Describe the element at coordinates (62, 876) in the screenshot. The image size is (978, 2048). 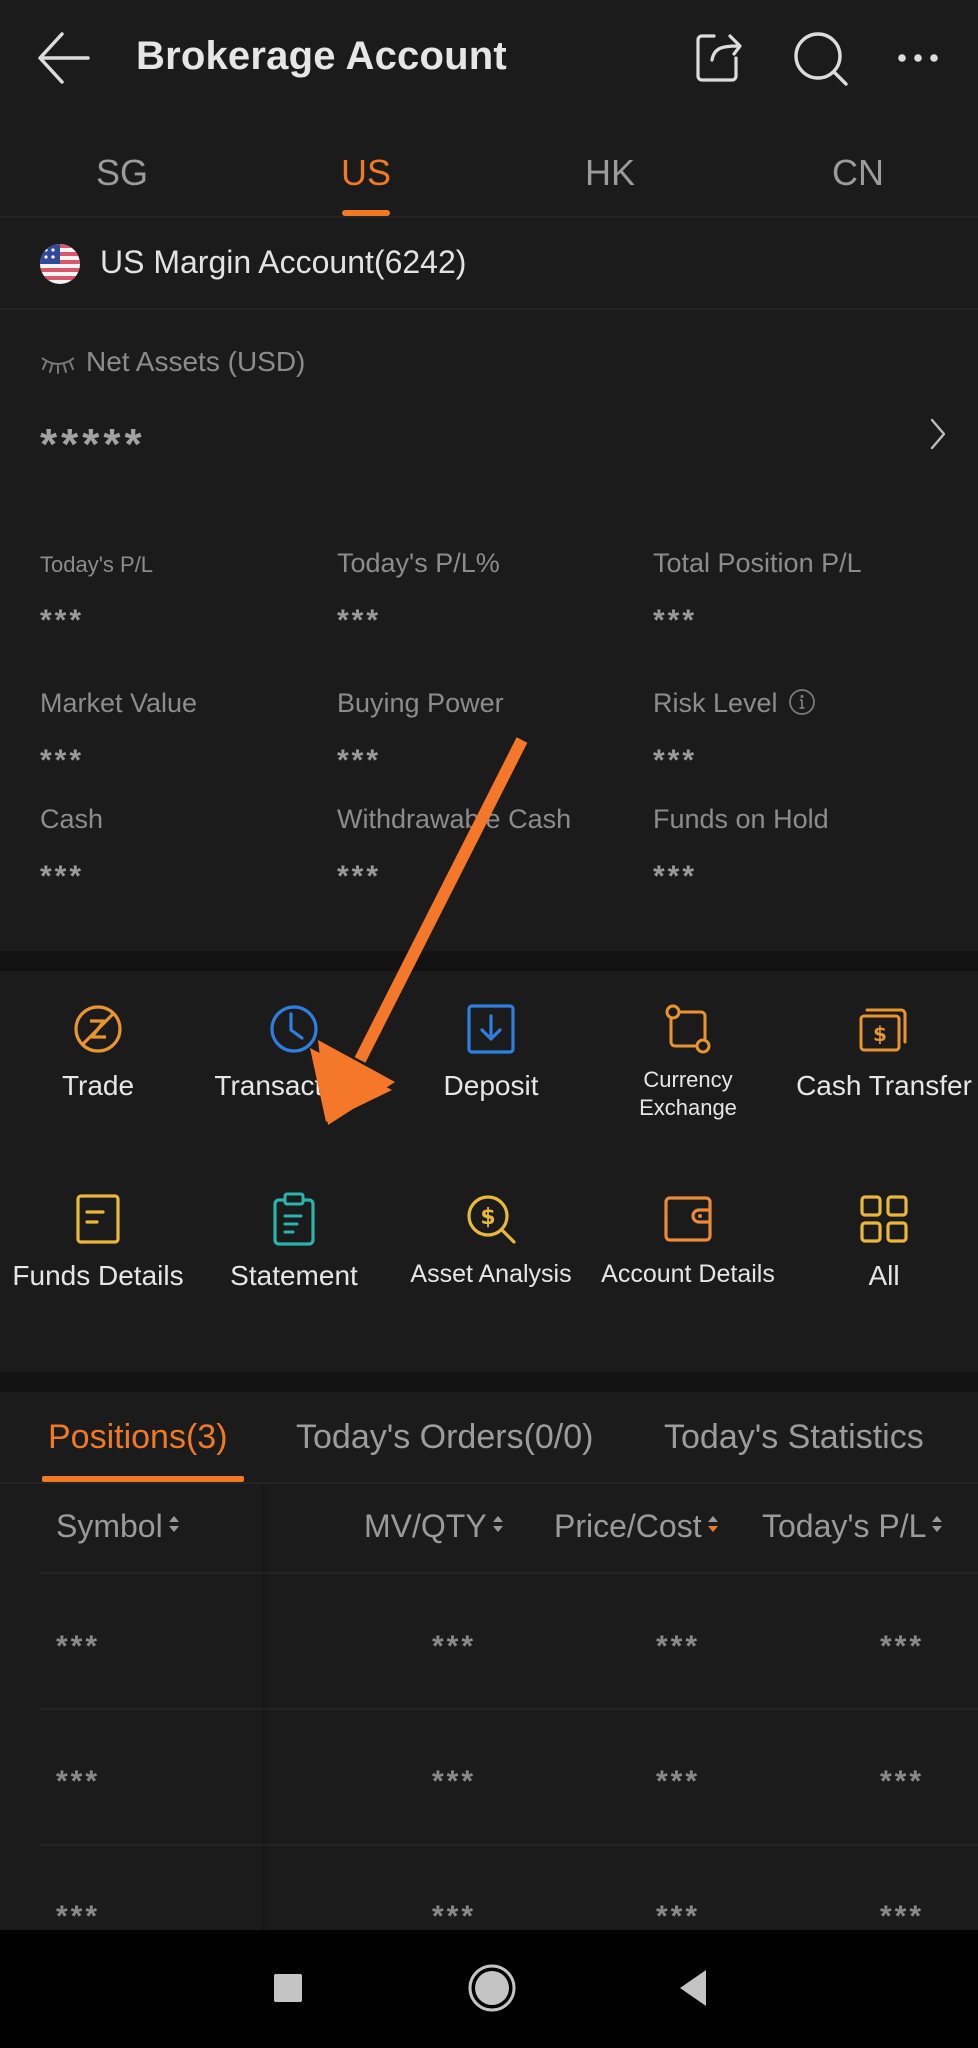
I see `metric-value-cash: ***` at that location.